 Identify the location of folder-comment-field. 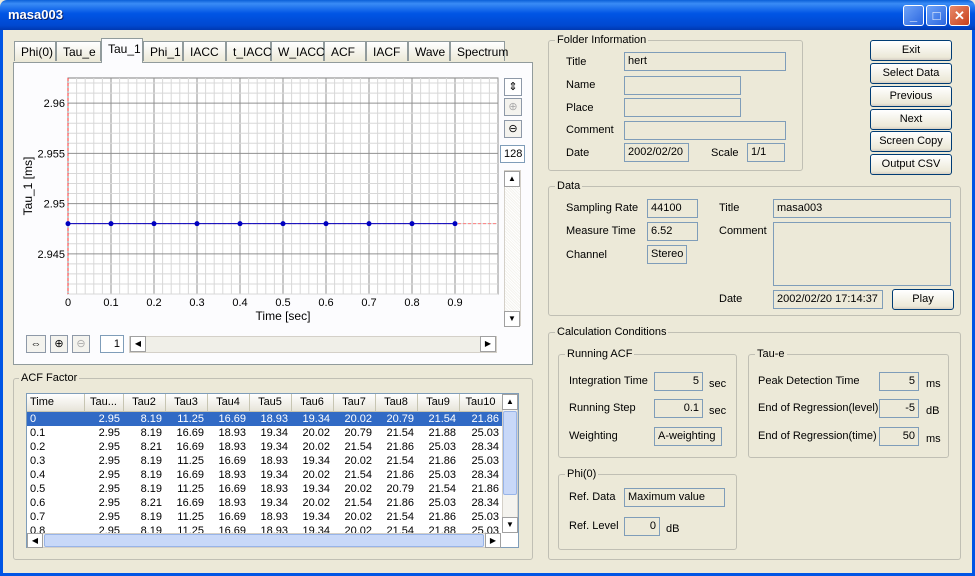
(705, 130).